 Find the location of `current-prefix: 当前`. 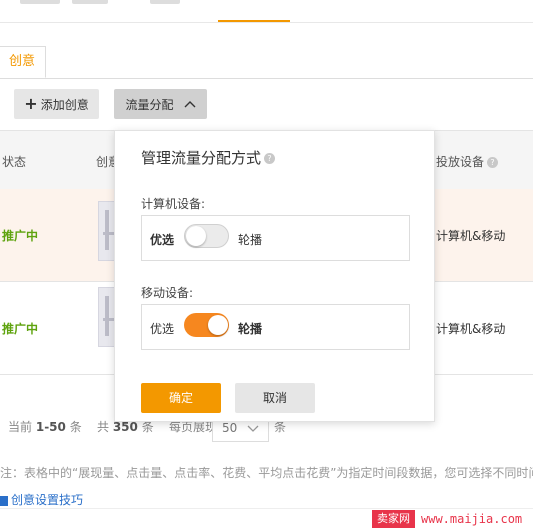

current-prefix: 当前 is located at coordinates (20, 427).